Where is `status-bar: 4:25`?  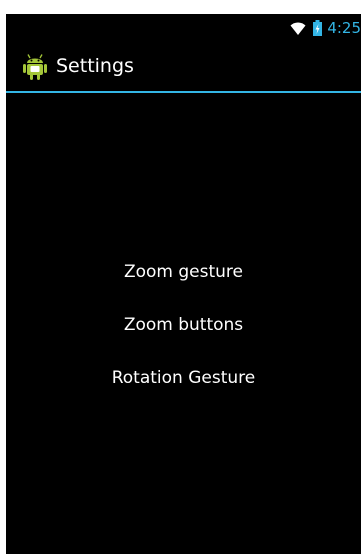
status-bar: 4:25 is located at coordinates (183, 27).